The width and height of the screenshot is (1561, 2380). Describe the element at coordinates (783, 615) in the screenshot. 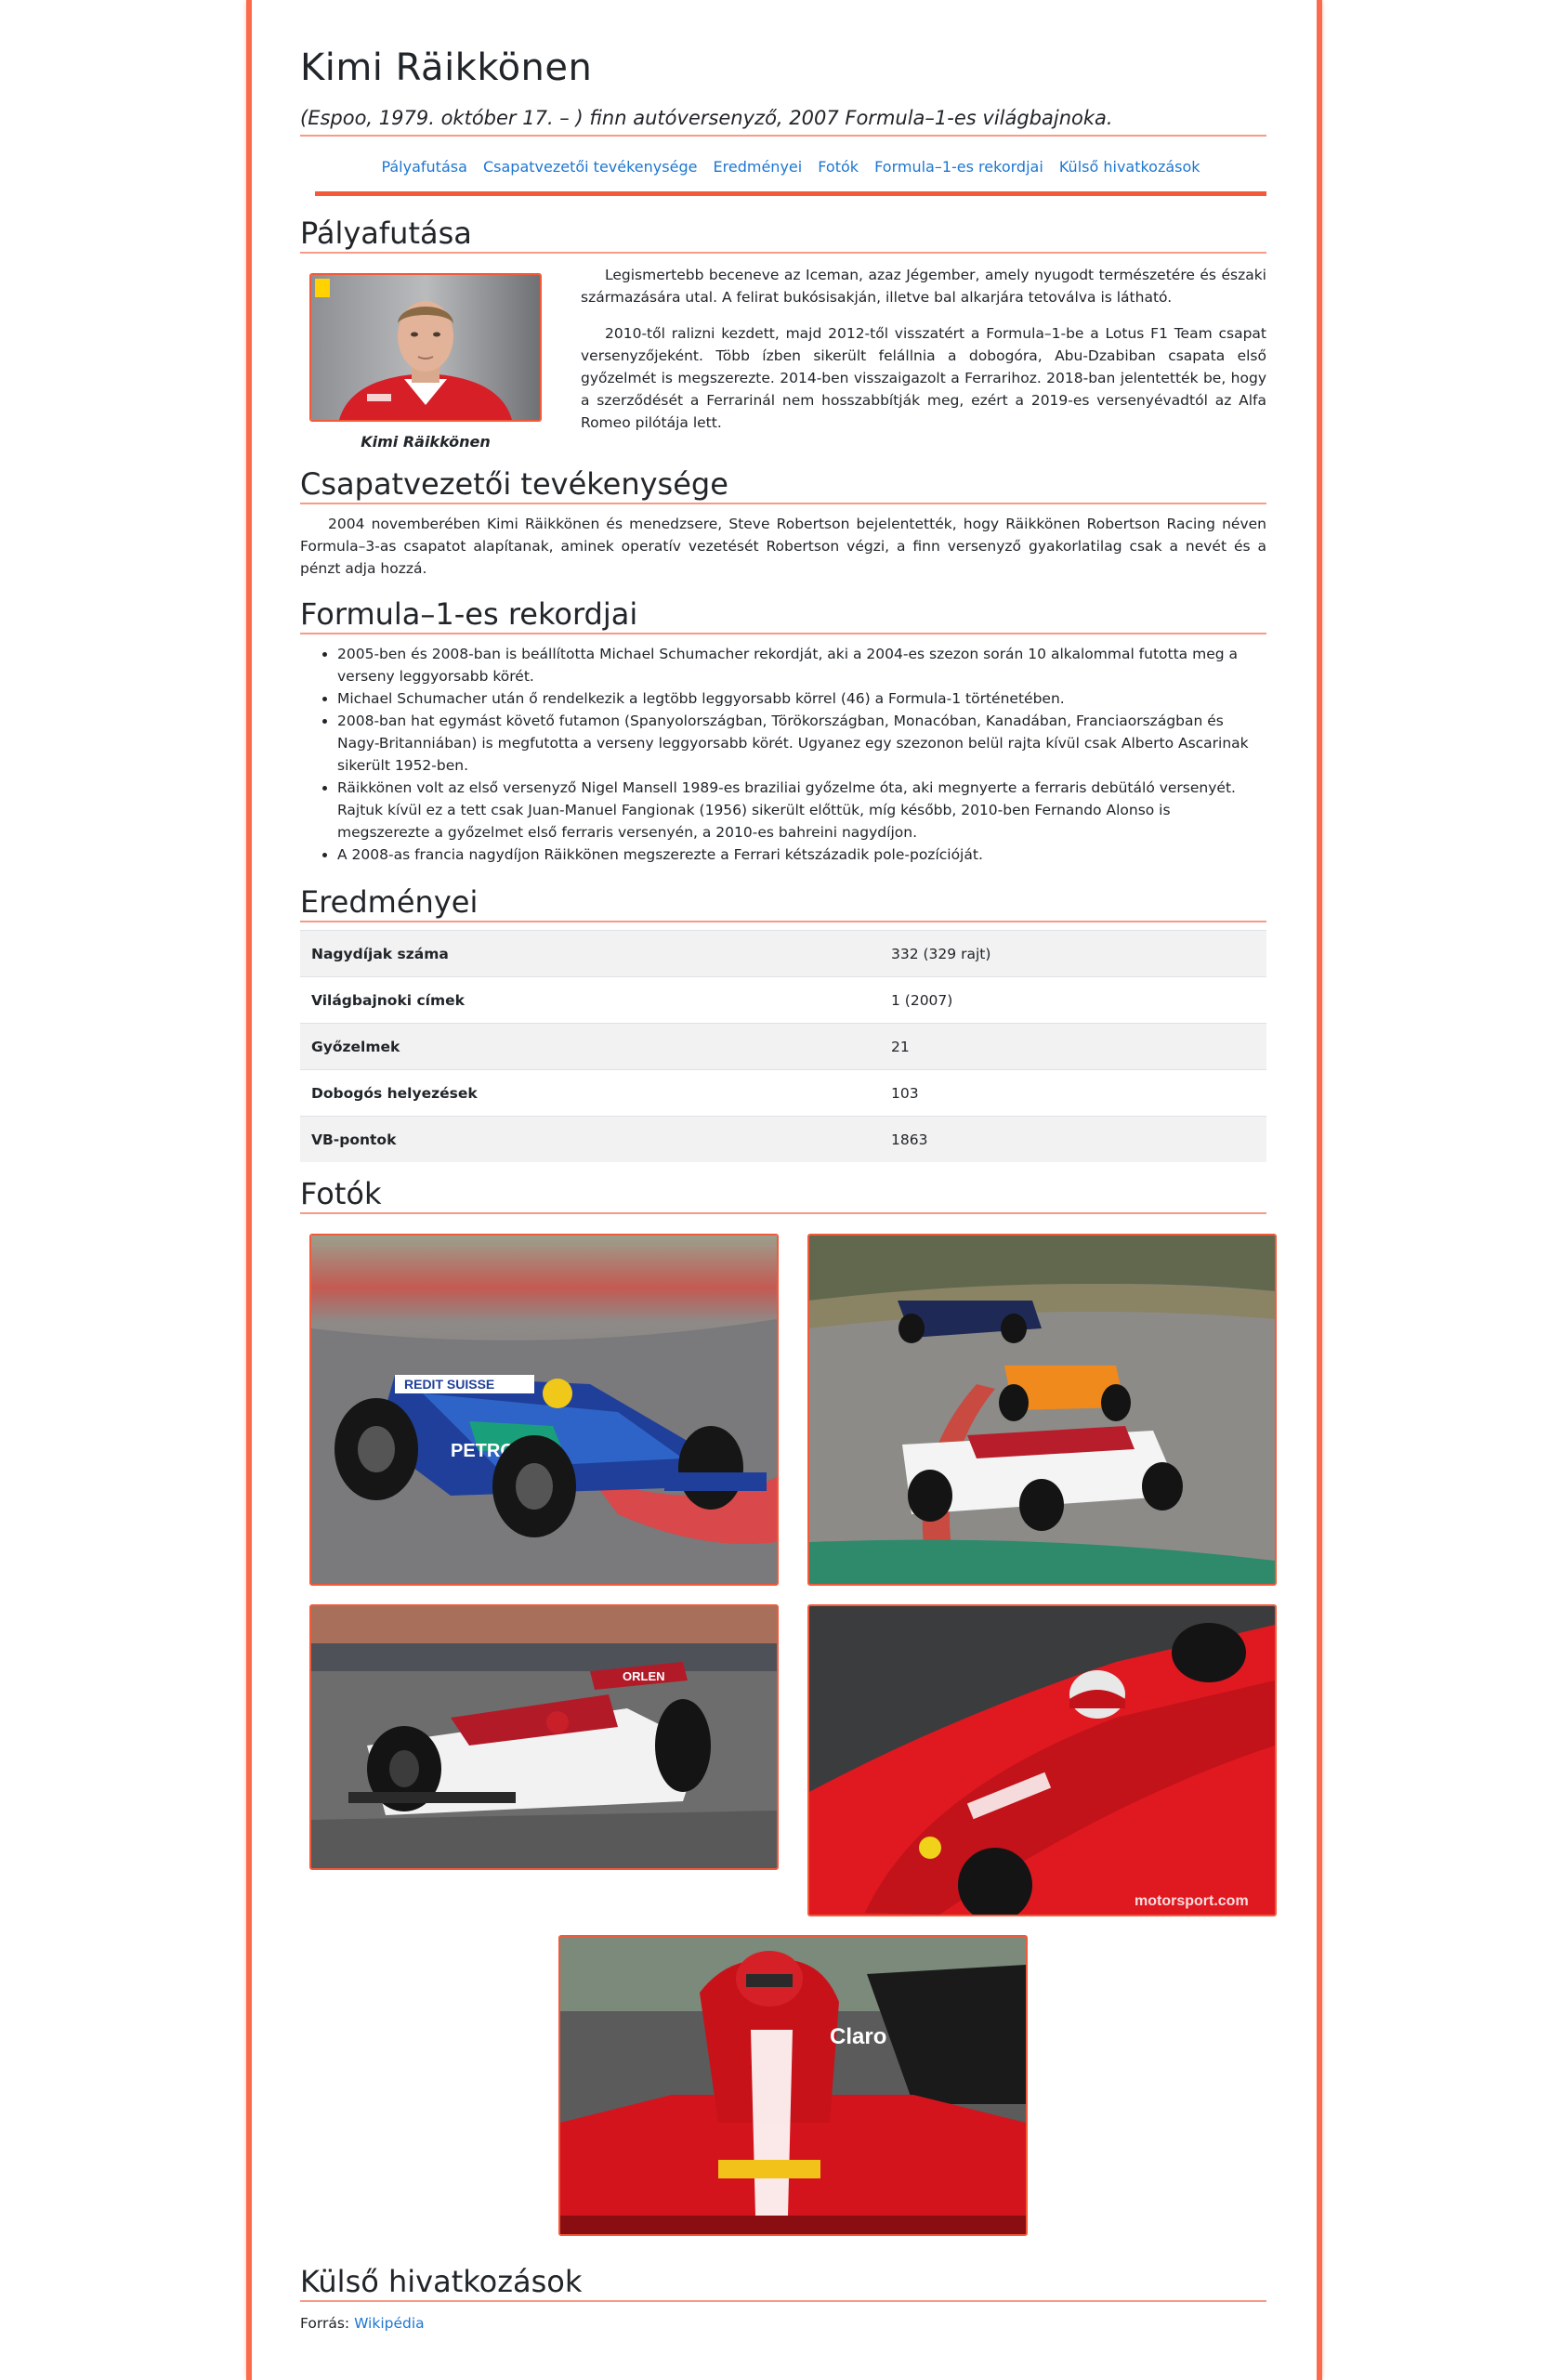

I see `heading-records: Formula–1-es rekordjai` at that location.